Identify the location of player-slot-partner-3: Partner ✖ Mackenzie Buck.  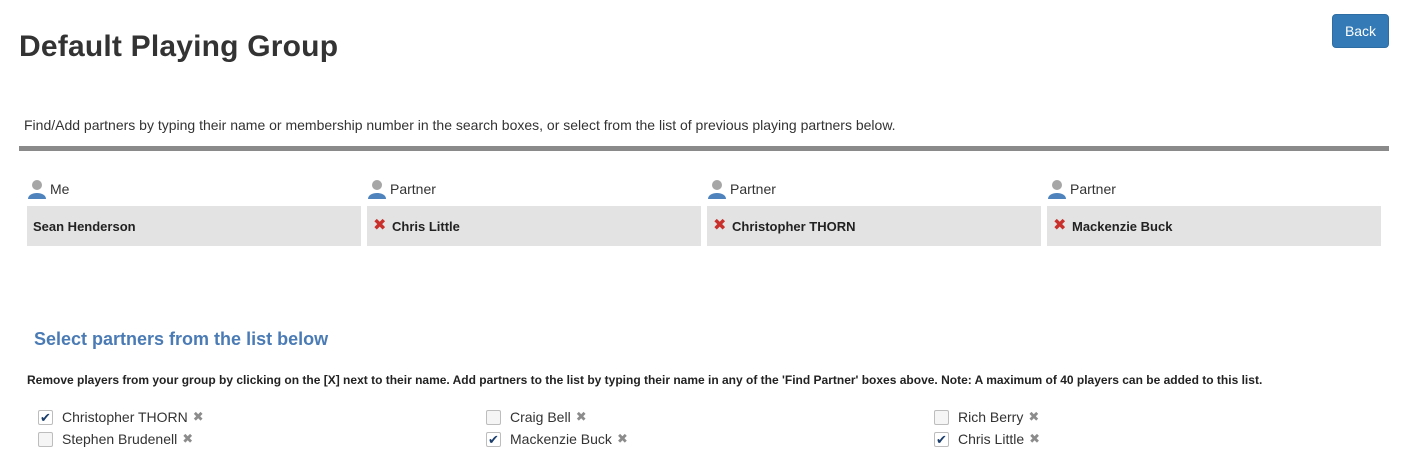
(1214, 212).